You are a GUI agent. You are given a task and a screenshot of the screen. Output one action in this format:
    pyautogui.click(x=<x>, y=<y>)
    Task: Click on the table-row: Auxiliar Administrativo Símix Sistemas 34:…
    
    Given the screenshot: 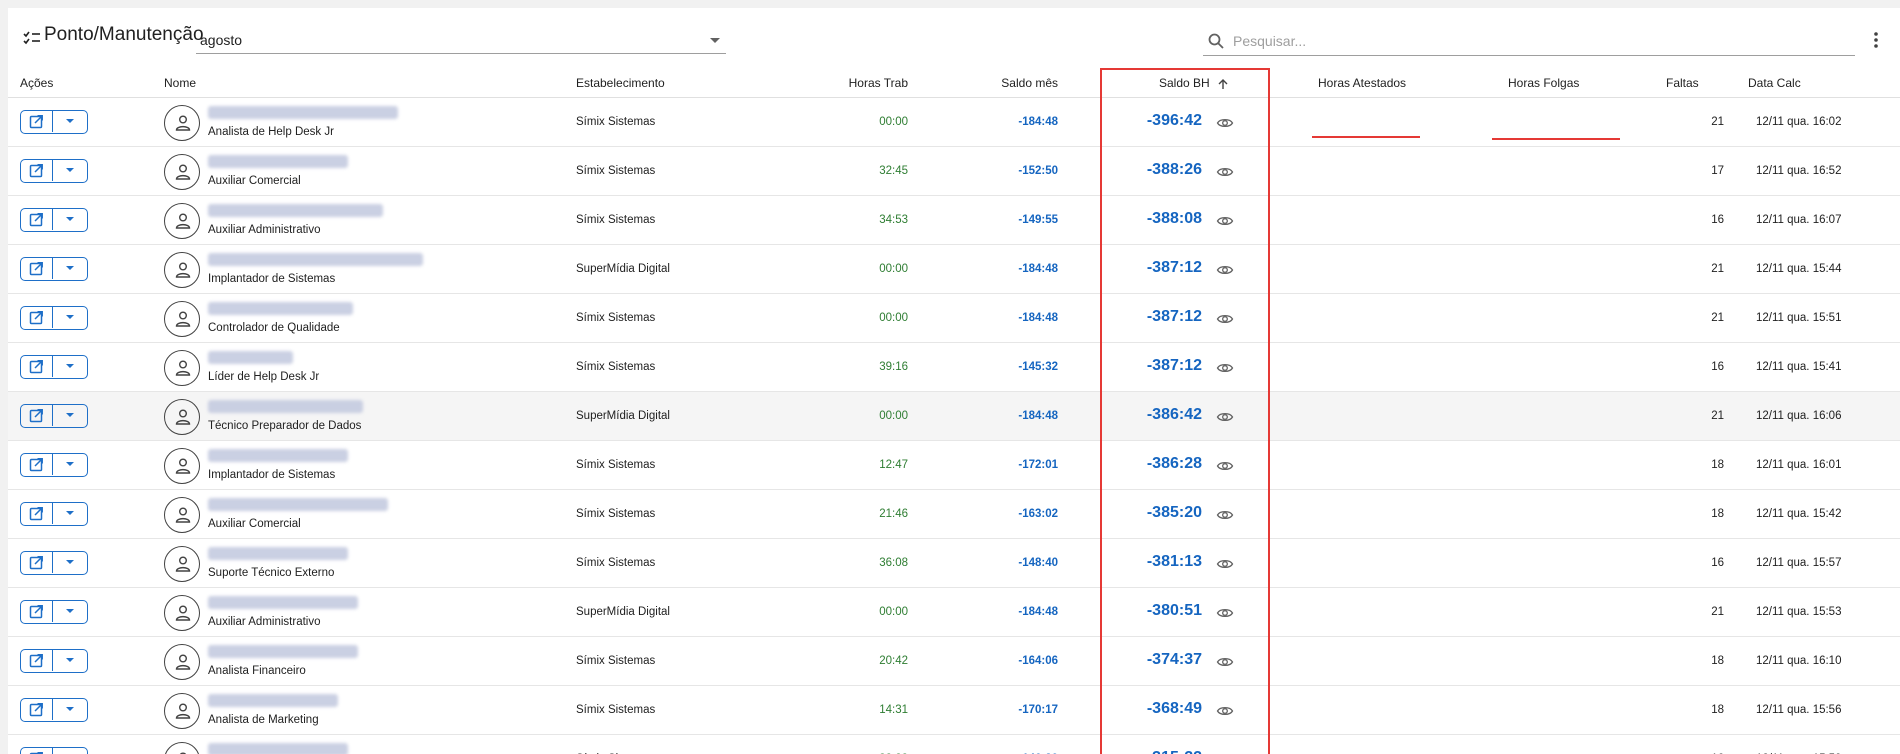 What is the action you would take?
    pyautogui.click(x=954, y=220)
    